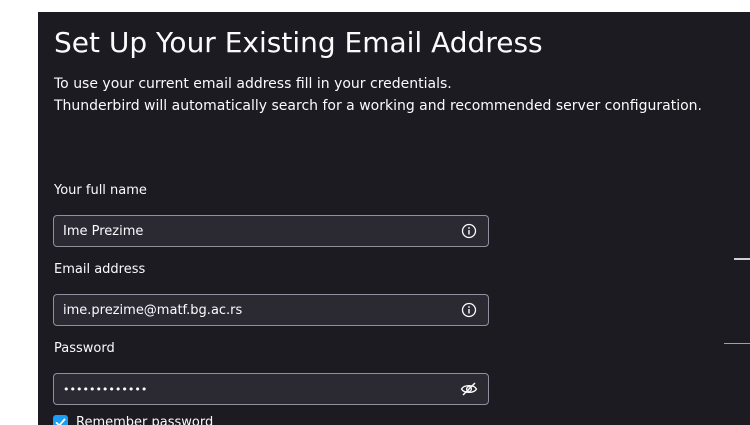 The width and height of the screenshot is (750, 425). What do you see at coordinates (257, 310) in the screenshot?
I see `email-value: ime.prezime@matf.bg.ac.rs` at bounding box center [257, 310].